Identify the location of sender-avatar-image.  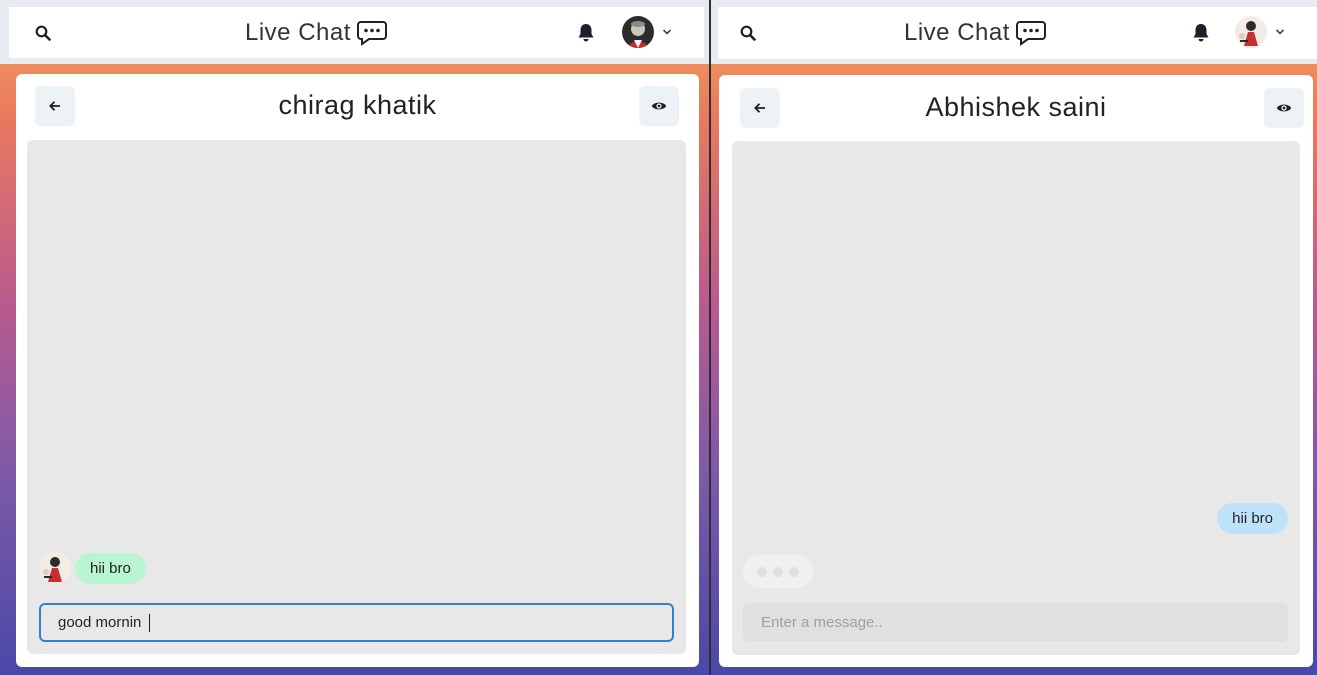
(55, 568).